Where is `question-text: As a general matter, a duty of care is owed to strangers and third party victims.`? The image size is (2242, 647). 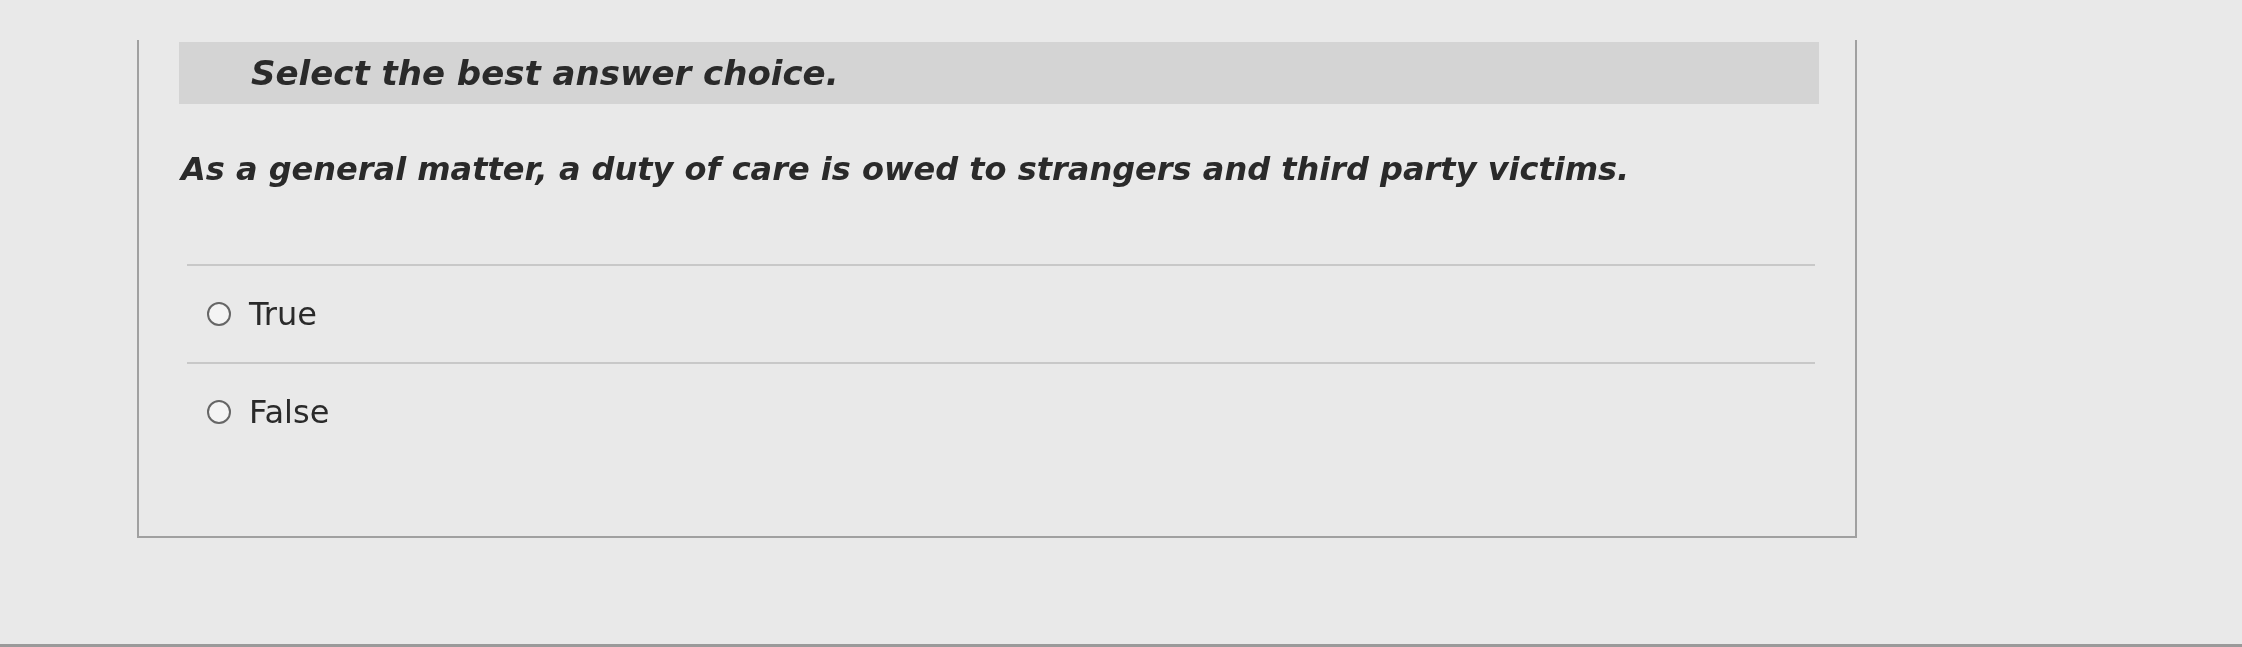 question-text: As a general matter, a duty of care is owed to strangers and third party victims. is located at coordinates (906, 169).